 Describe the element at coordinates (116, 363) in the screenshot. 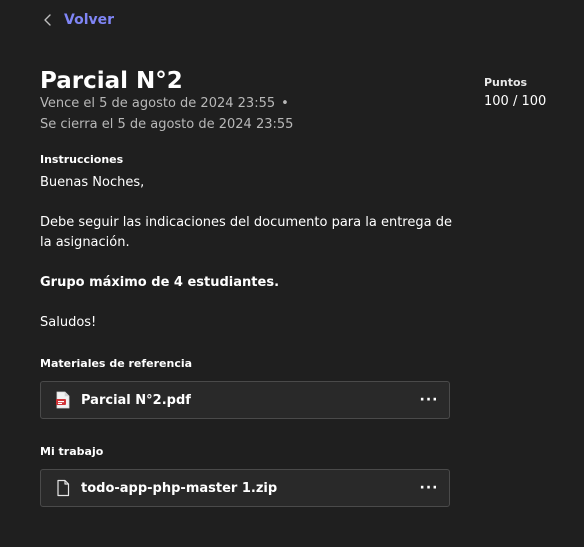

I see `reference-materials-heading: Materiales de referencia` at that location.